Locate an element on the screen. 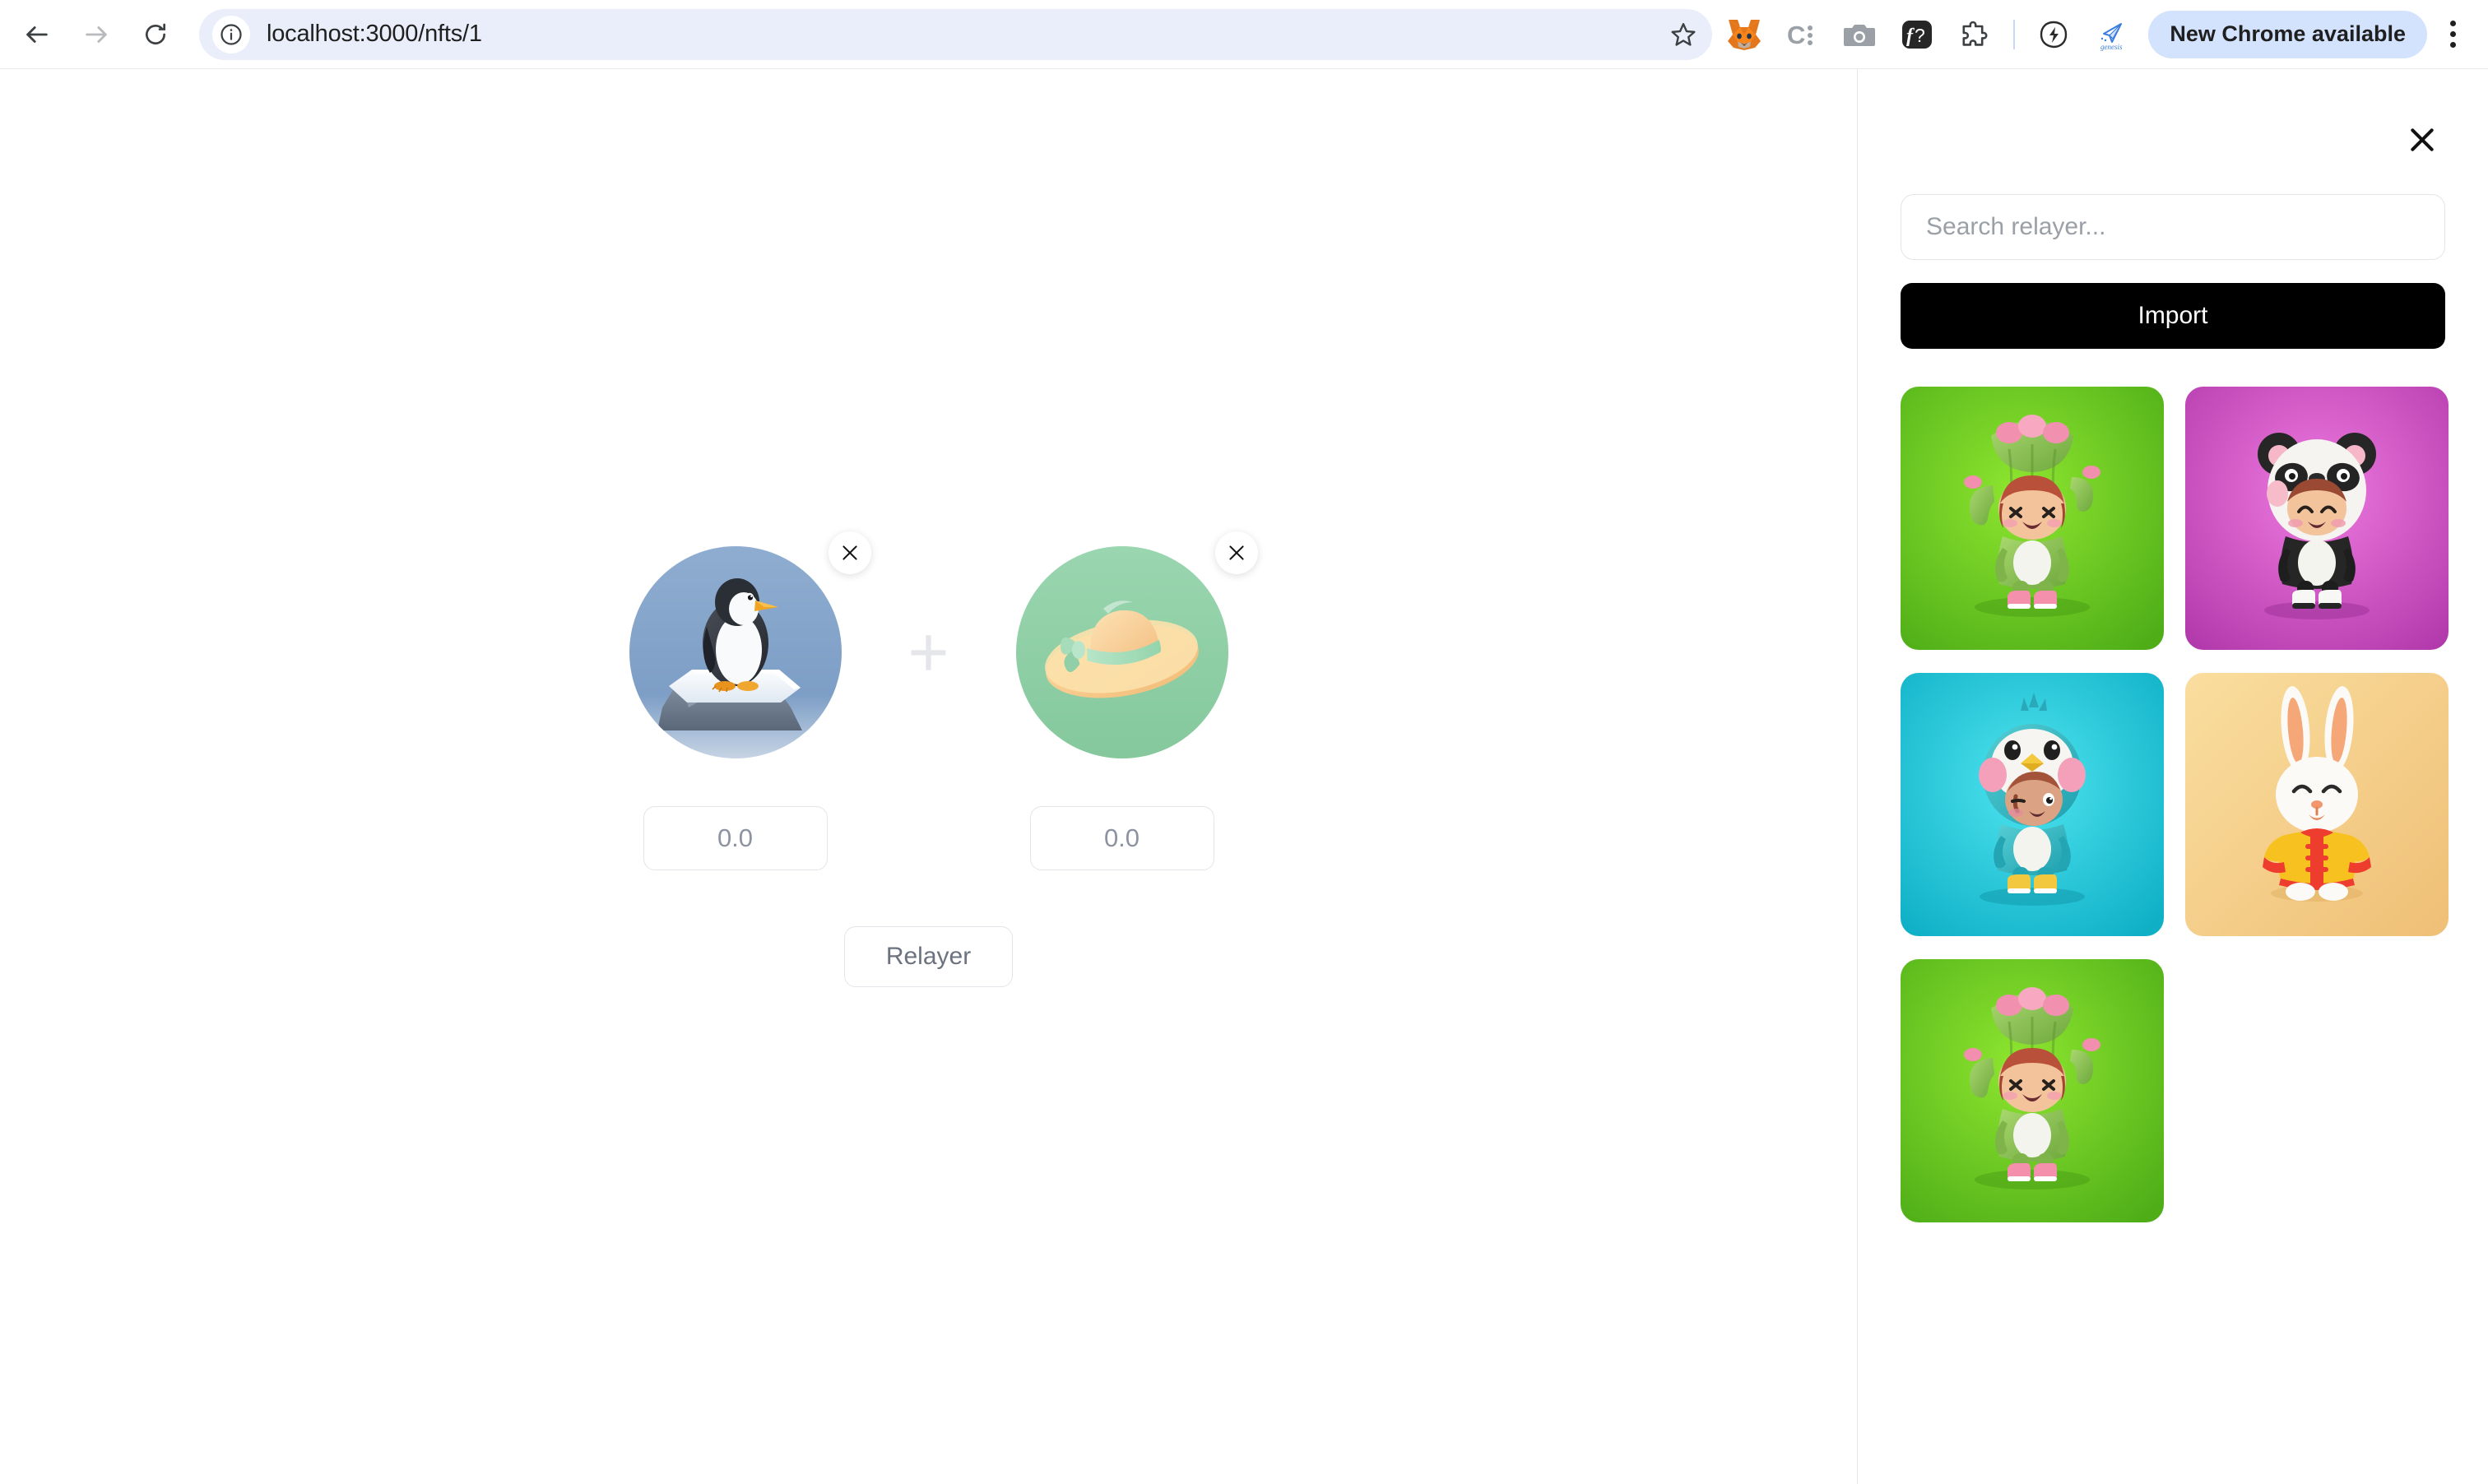  remove-penguin-button is located at coordinates (850, 552).